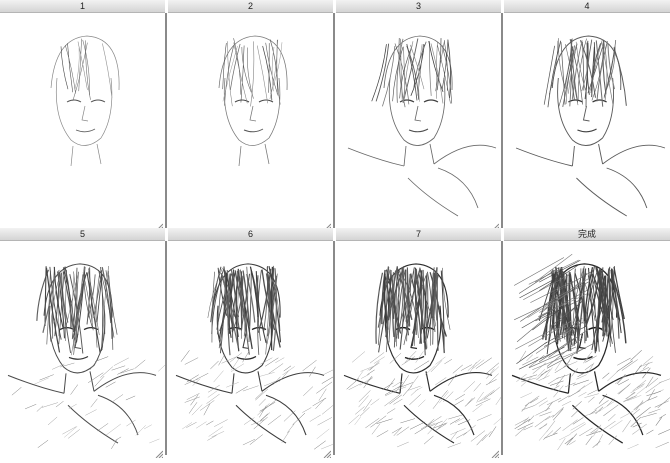 The height and width of the screenshot is (463, 670). Describe the element at coordinates (246, 357) in the screenshot. I see `mouth` at that location.